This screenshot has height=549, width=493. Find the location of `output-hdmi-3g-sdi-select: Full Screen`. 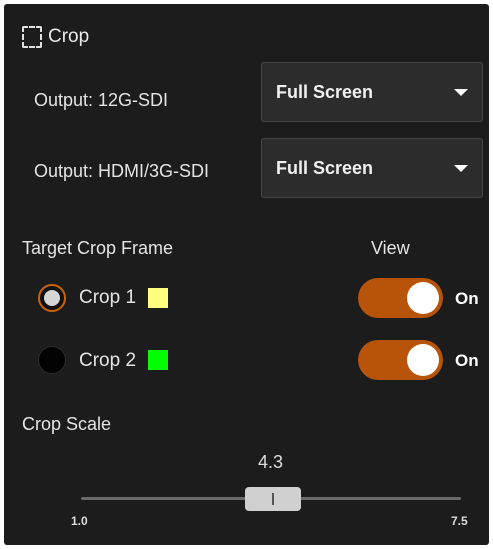

output-hdmi-3g-sdi-select: Full Screen is located at coordinates (372, 168).